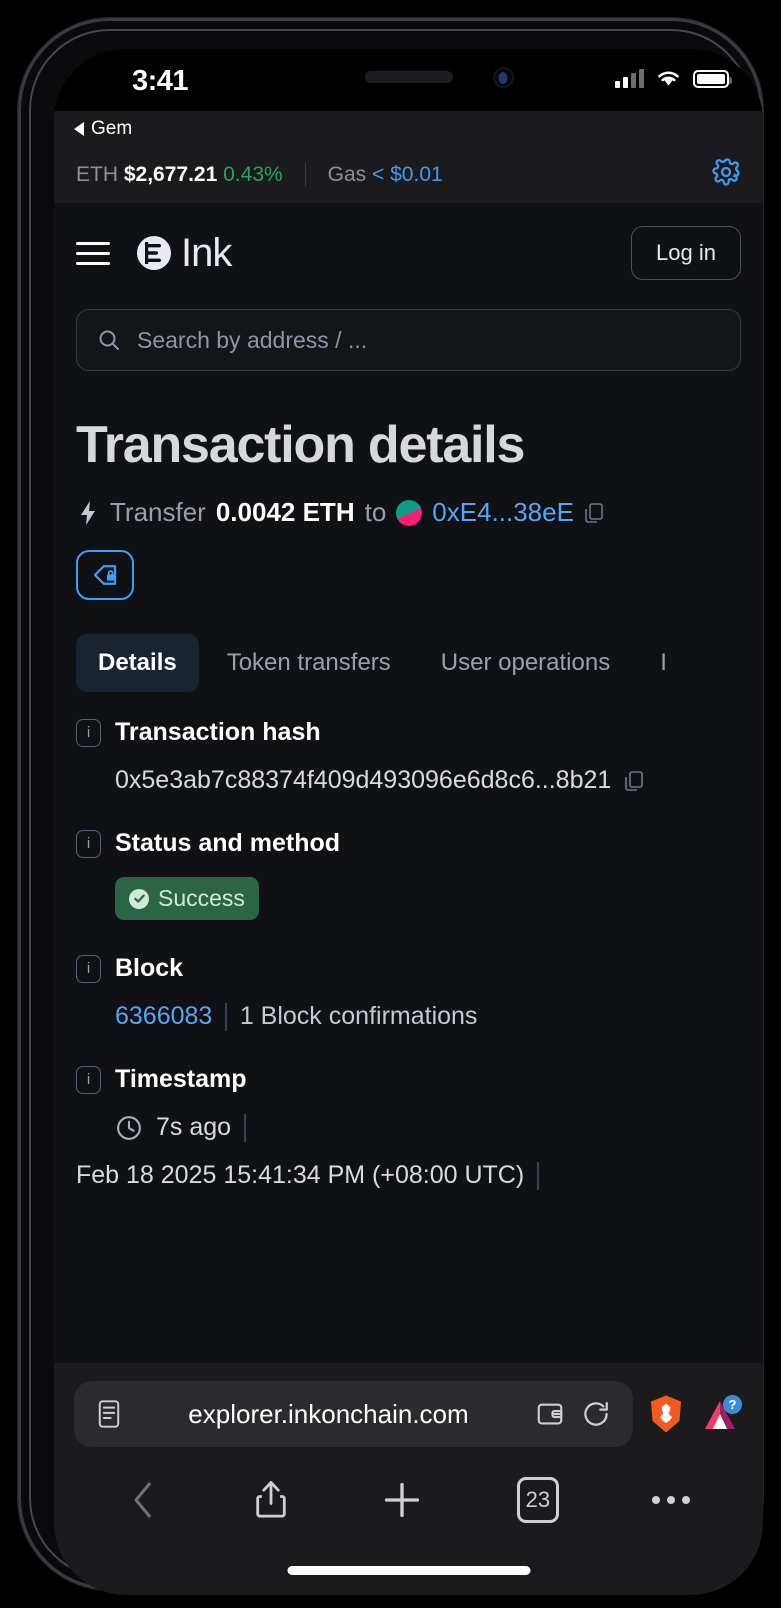 Image resolution: width=781 pixels, height=1608 pixels. What do you see at coordinates (228, 843) in the screenshot?
I see `detail-label: Status and method` at bounding box center [228, 843].